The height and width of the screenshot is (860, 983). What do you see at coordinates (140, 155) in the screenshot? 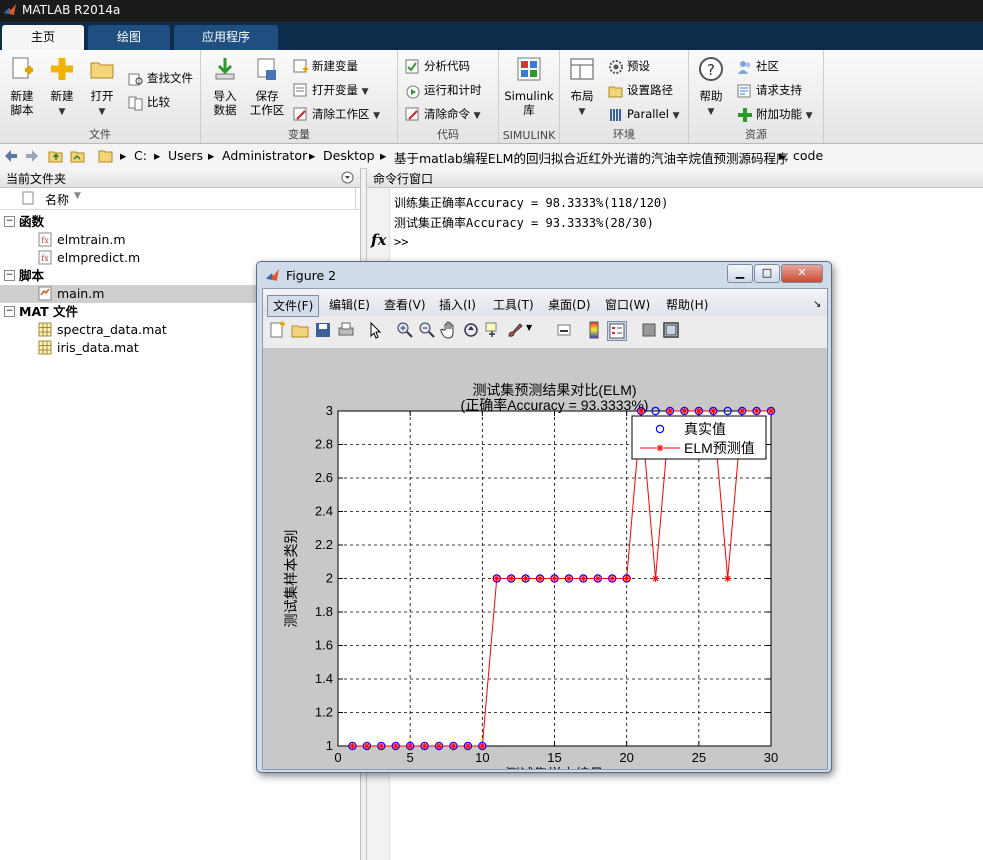
I see `breadcrumb-item: C:` at bounding box center [140, 155].